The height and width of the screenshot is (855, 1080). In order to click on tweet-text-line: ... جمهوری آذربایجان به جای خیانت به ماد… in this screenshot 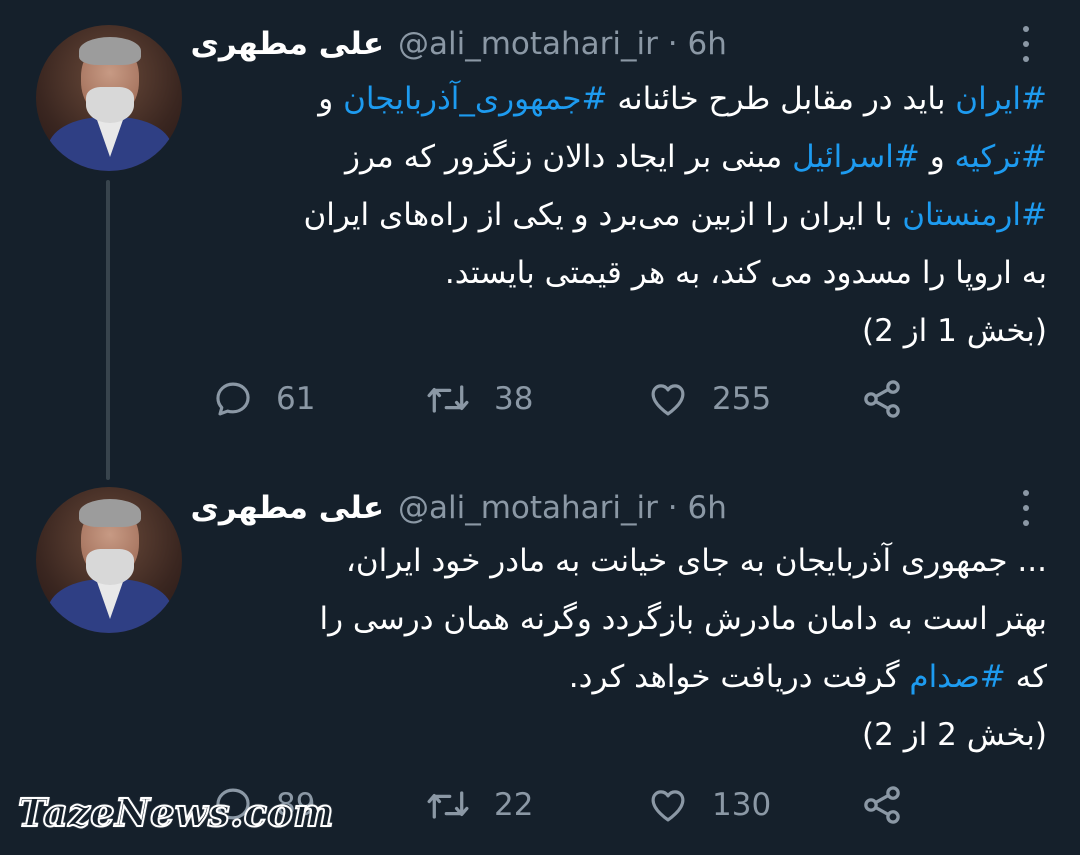, I will do `click(629, 561)`.